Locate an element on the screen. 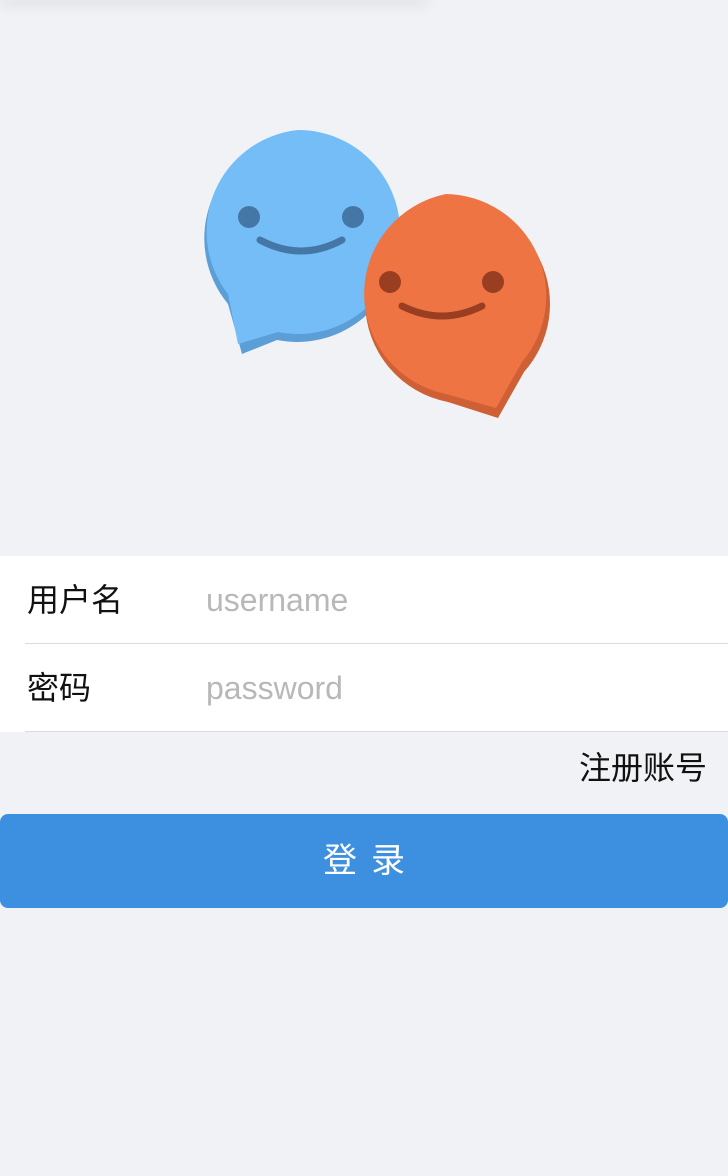 Image resolution: width=728 pixels, height=1176 pixels. username-input is located at coordinates (456, 600).